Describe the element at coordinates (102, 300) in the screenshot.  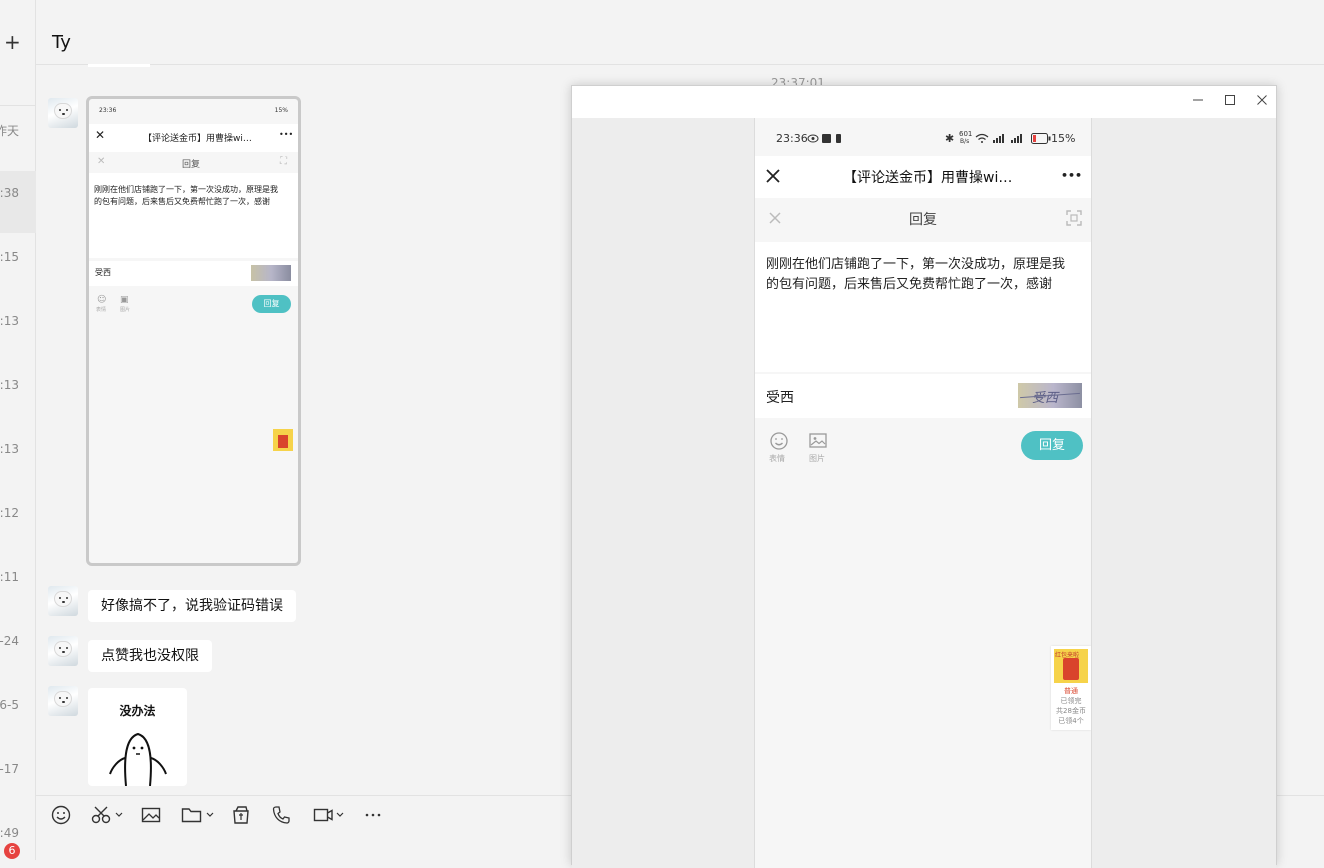
I see `mini-emoji-icon: ☺` at that location.